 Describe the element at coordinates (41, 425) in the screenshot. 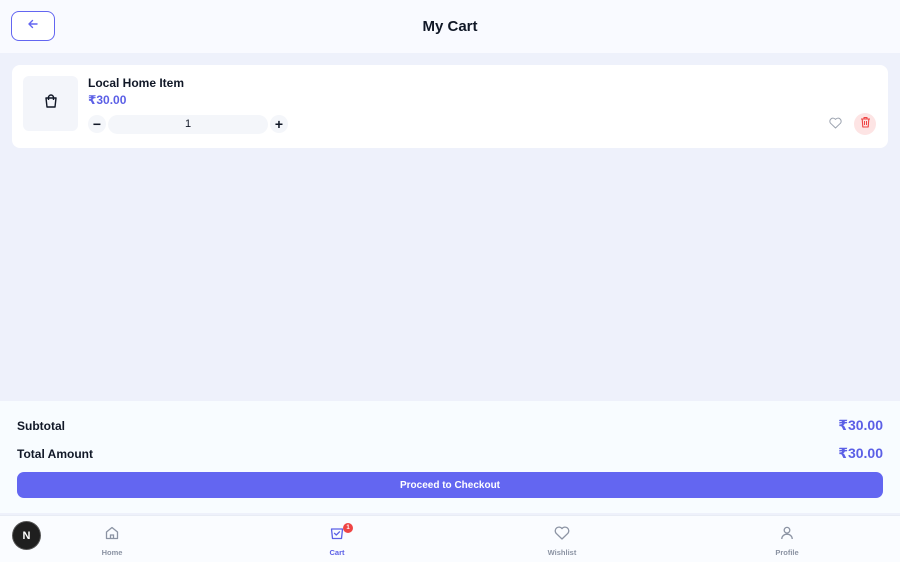

I see `subtotal-label: Subtotal` at that location.